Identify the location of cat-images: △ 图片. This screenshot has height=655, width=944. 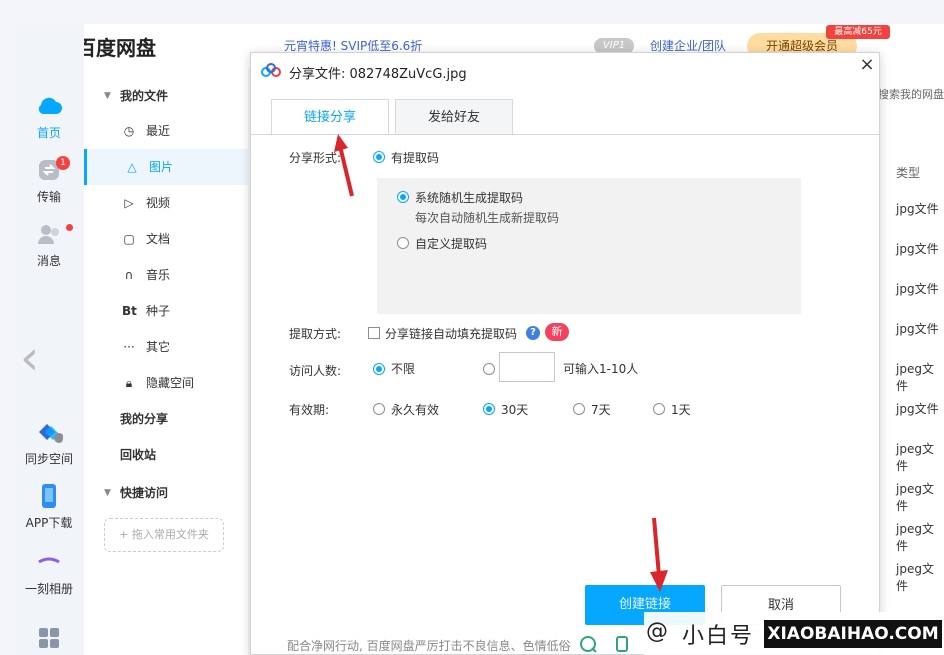
(166, 167).